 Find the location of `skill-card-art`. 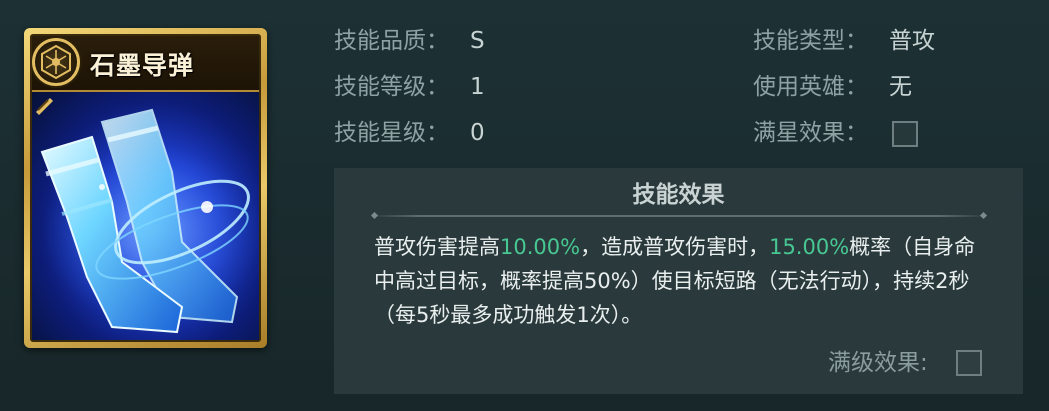

skill-card-art is located at coordinates (145, 216).